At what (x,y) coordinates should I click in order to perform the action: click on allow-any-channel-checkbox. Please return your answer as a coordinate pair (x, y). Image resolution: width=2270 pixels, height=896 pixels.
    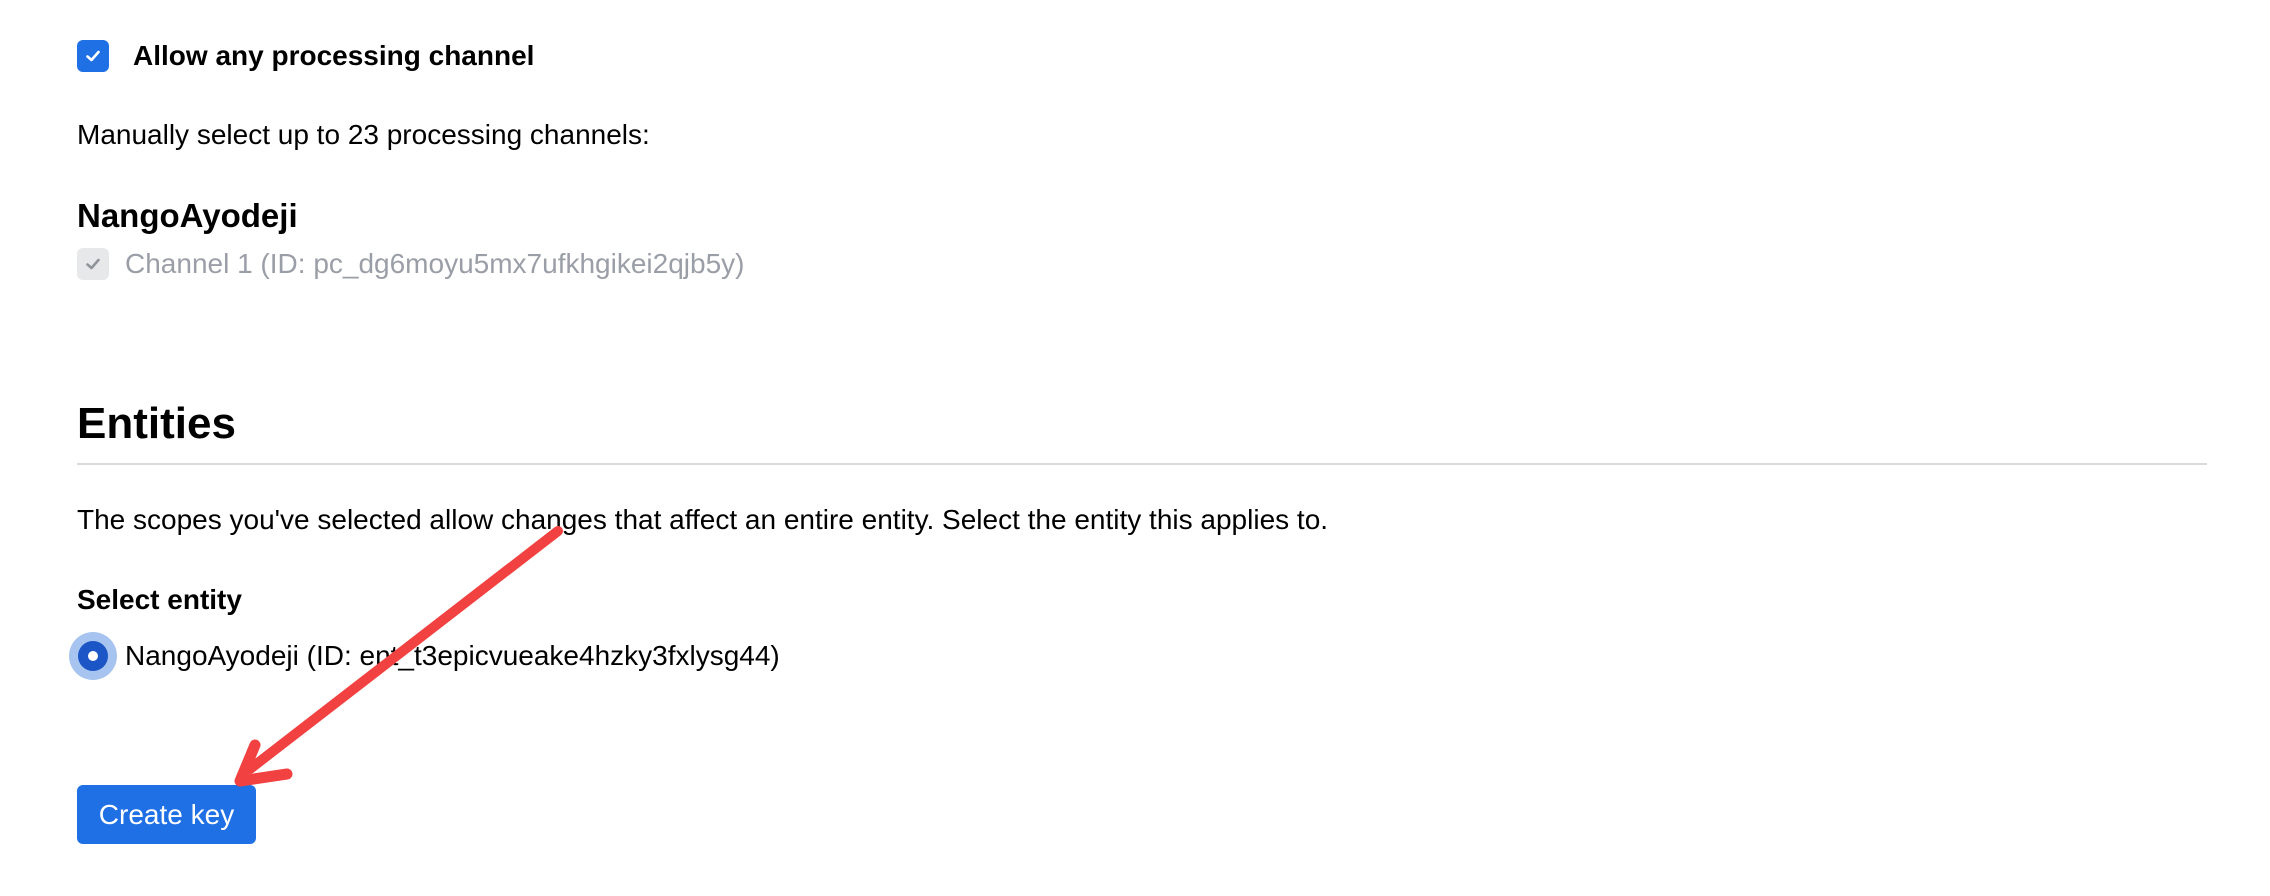
    Looking at the image, I should click on (93, 56).